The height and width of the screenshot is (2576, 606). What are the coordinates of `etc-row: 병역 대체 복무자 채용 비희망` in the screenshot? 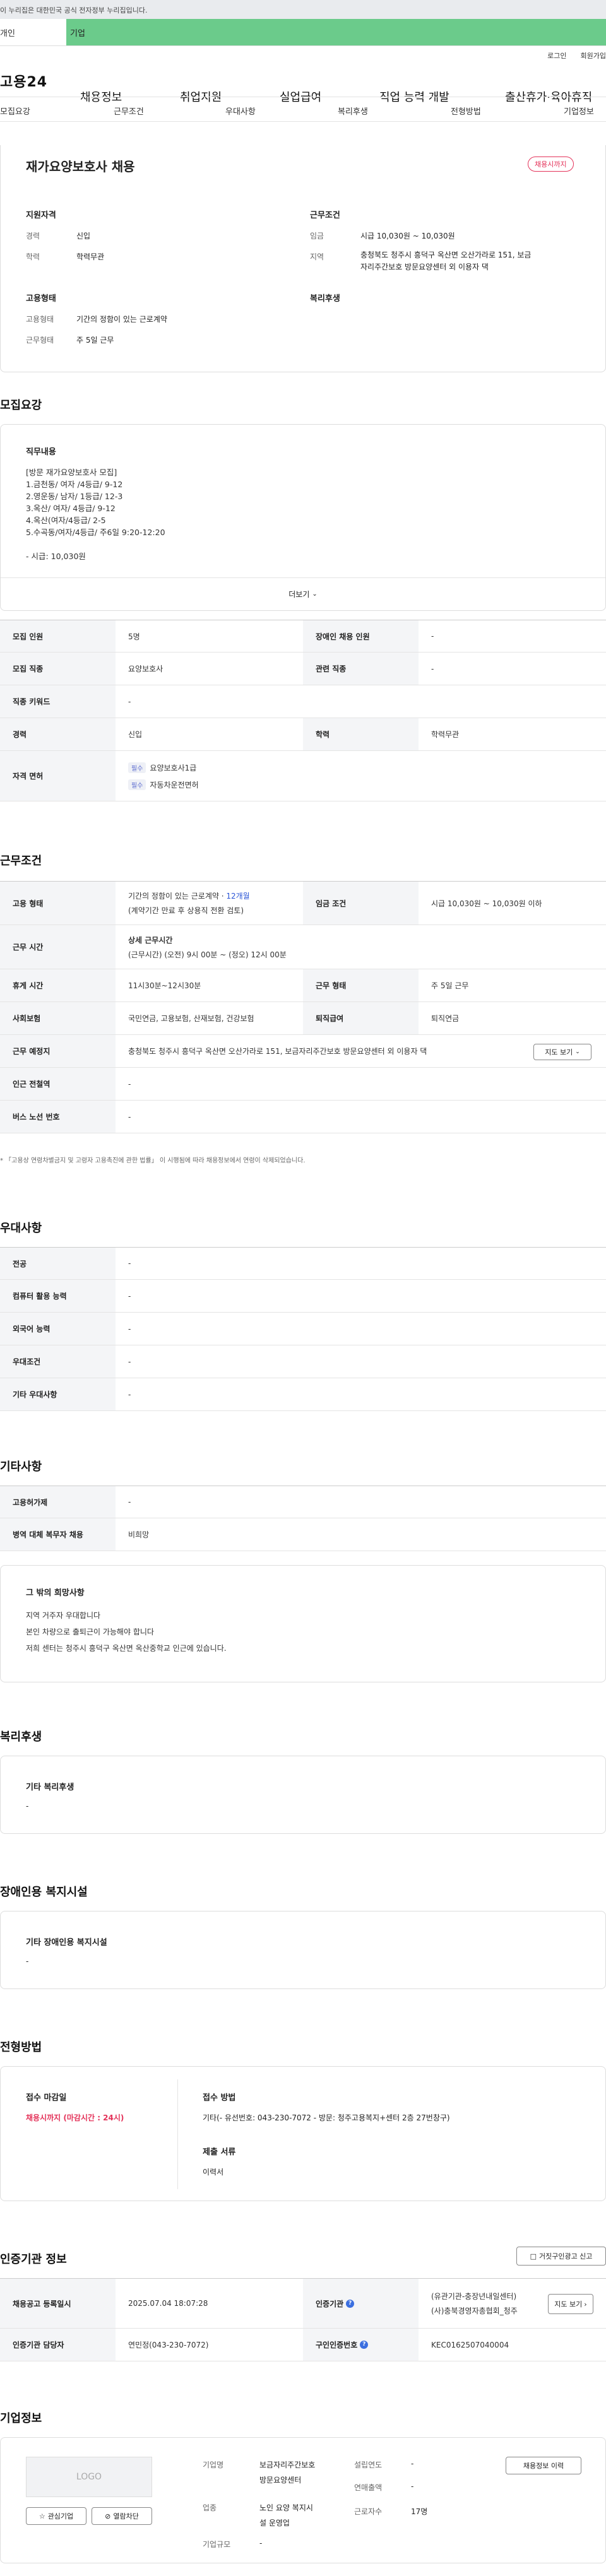 It's located at (303, 1534).